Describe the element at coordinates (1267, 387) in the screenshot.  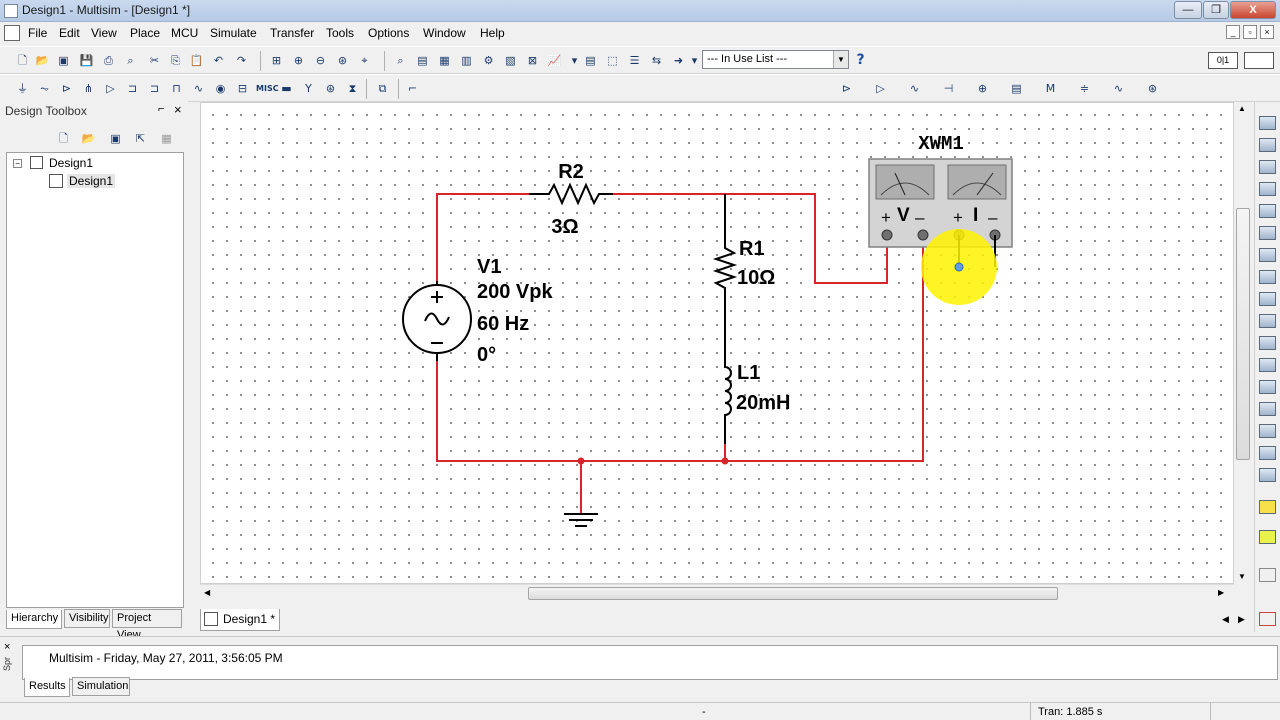
I see `spectrum-analyzer-icon` at that location.